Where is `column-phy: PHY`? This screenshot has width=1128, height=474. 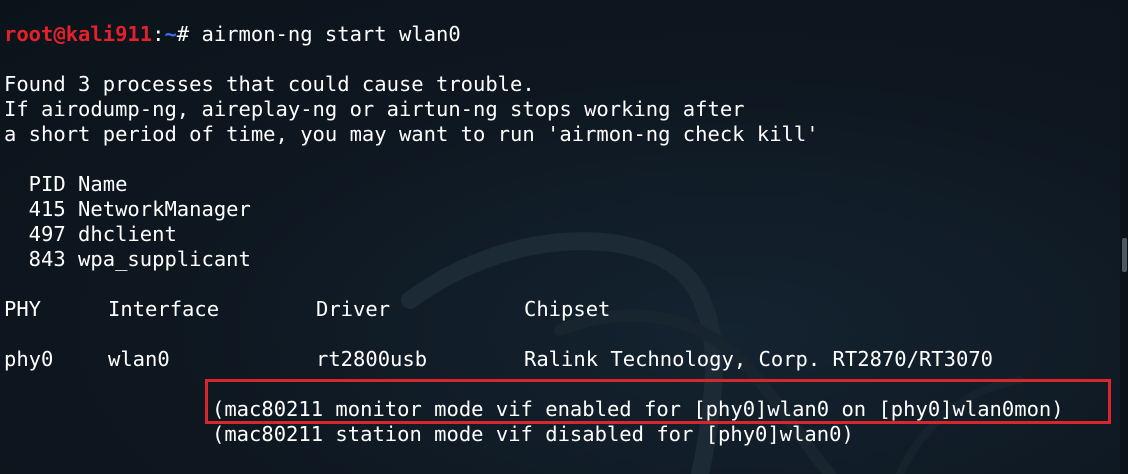
column-phy: PHY is located at coordinates (23, 309).